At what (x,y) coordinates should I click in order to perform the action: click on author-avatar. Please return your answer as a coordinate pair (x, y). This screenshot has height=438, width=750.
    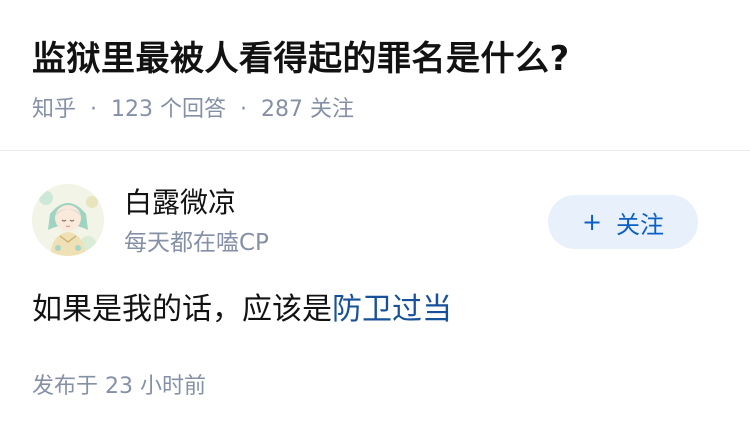
    Looking at the image, I should click on (68, 220).